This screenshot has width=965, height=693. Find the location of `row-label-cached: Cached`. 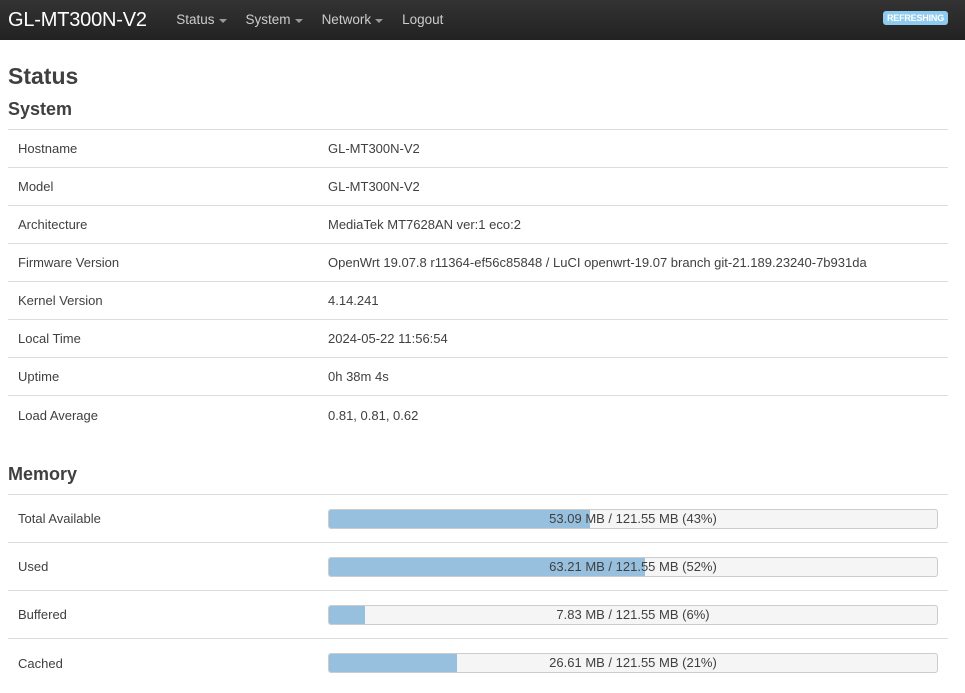

row-label-cached: Cached is located at coordinates (40, 663).